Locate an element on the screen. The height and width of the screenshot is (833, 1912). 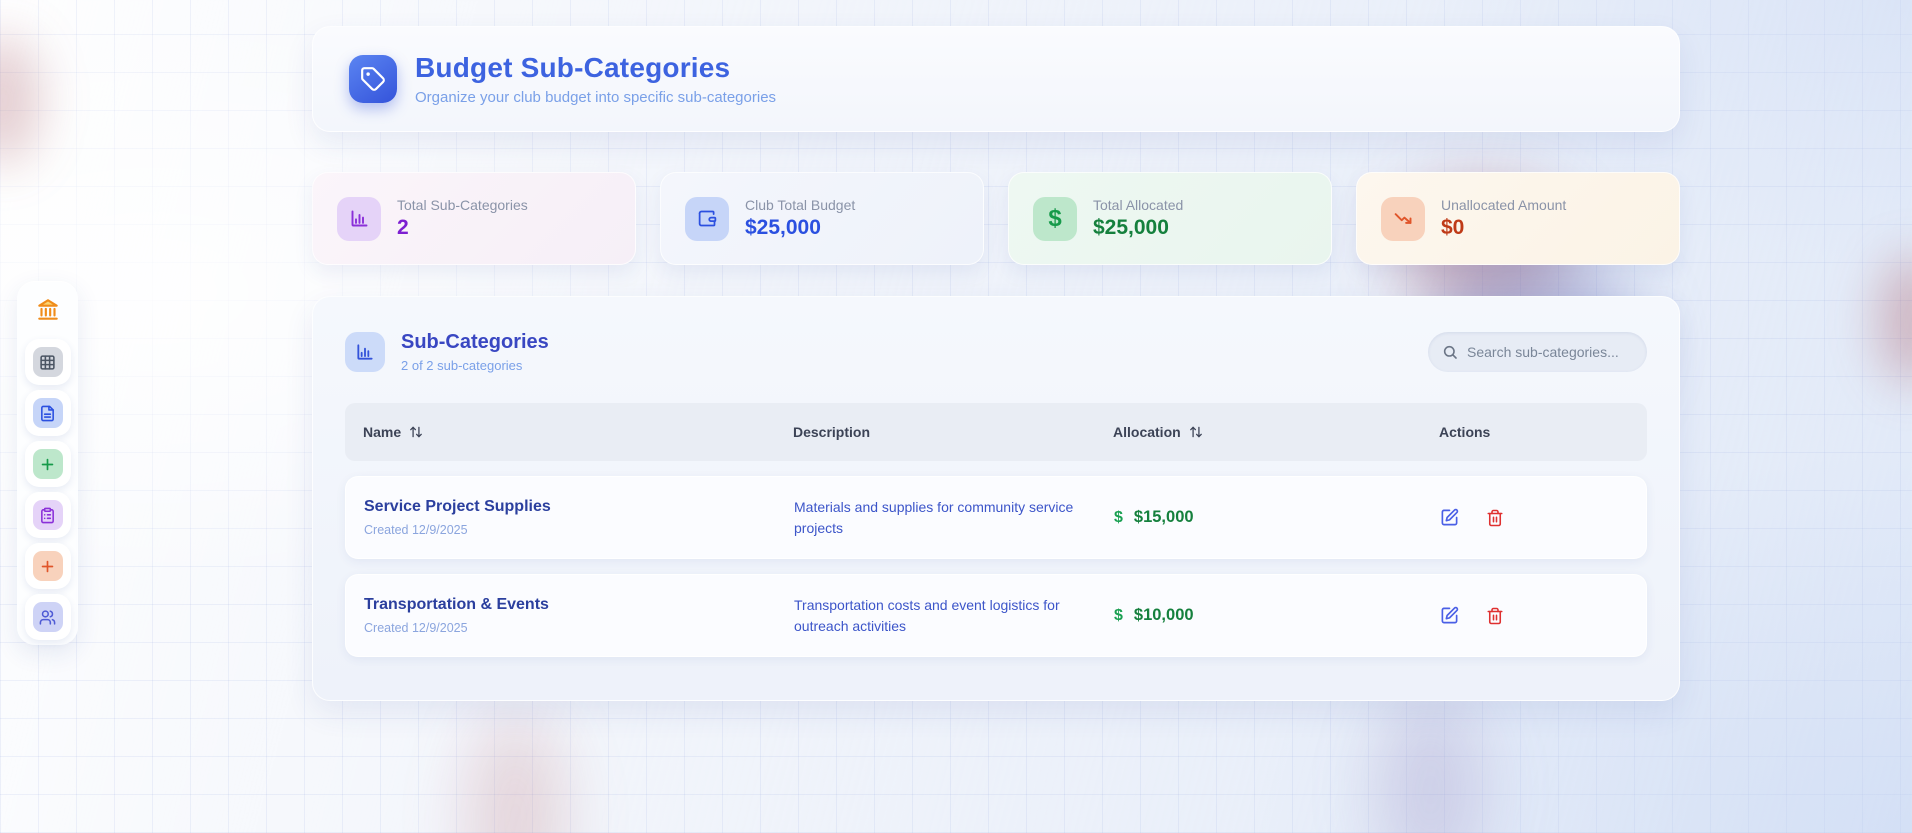
sidebar-item-members is located at coordinates (47, 617).